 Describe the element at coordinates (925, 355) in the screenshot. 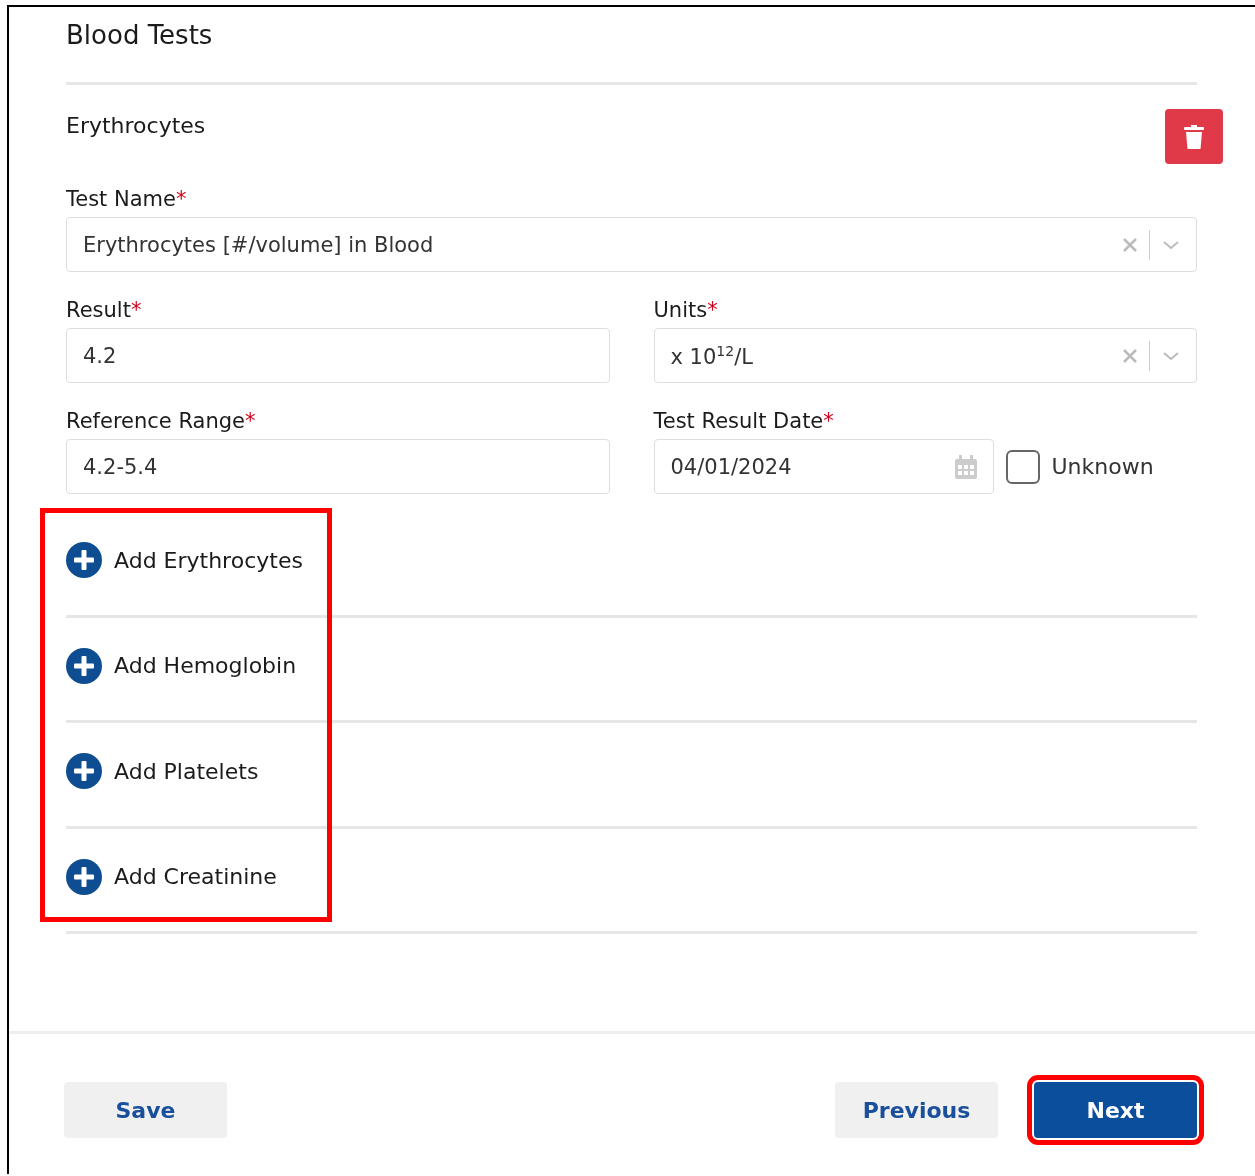

I see `select-field: x 10$^{12}$/L` at that location.